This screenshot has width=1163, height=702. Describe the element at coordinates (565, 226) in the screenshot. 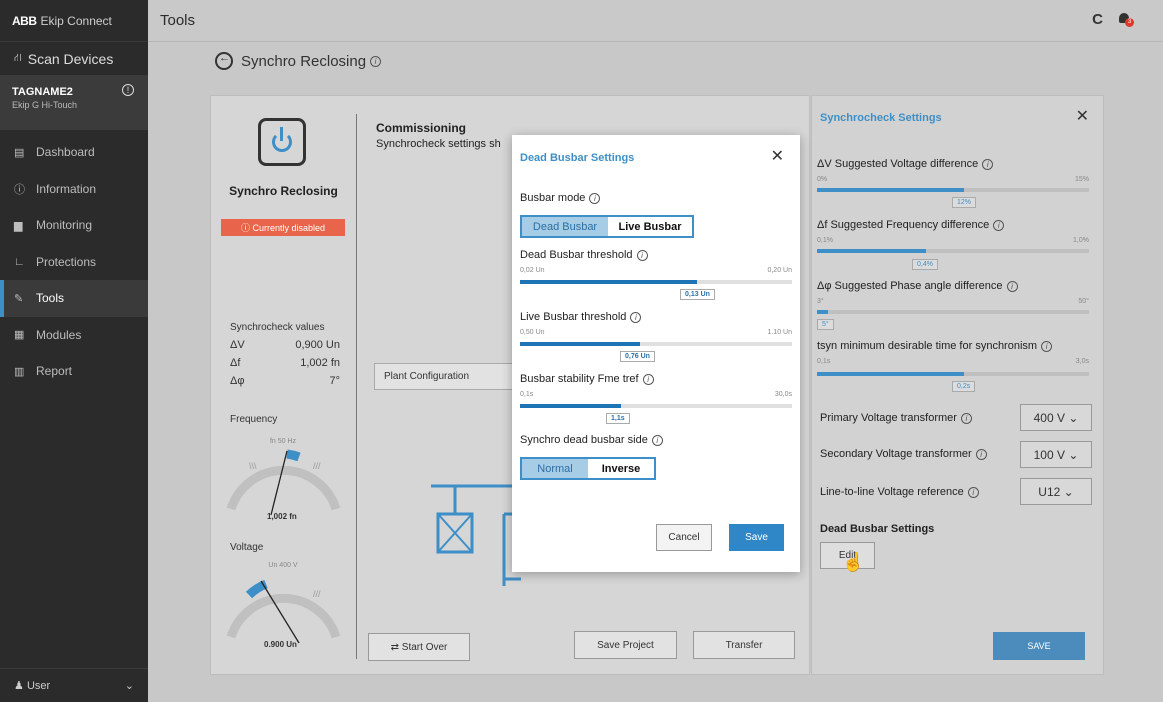

I see `dead-busbar-option: Dead Busbar` at that location.